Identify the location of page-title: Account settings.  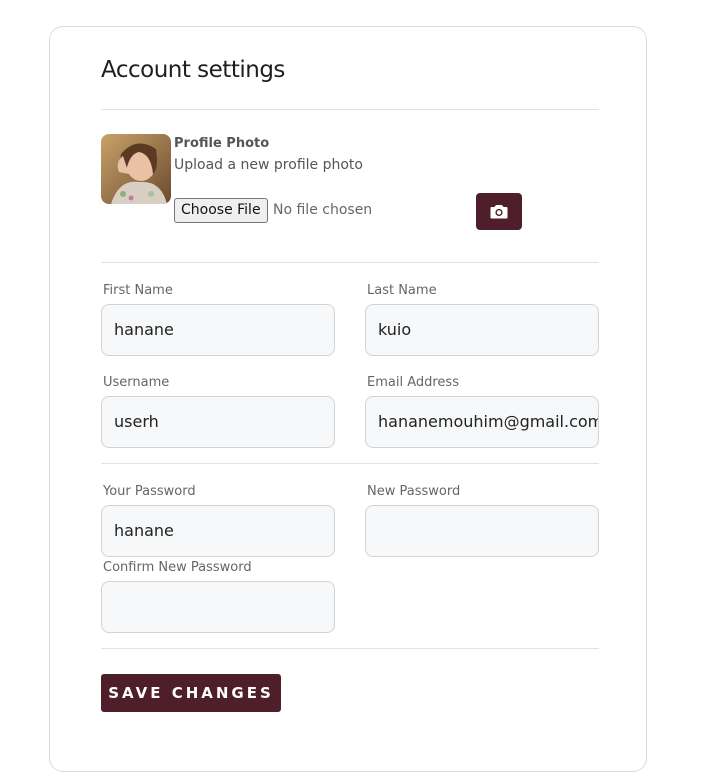
(193, 70).